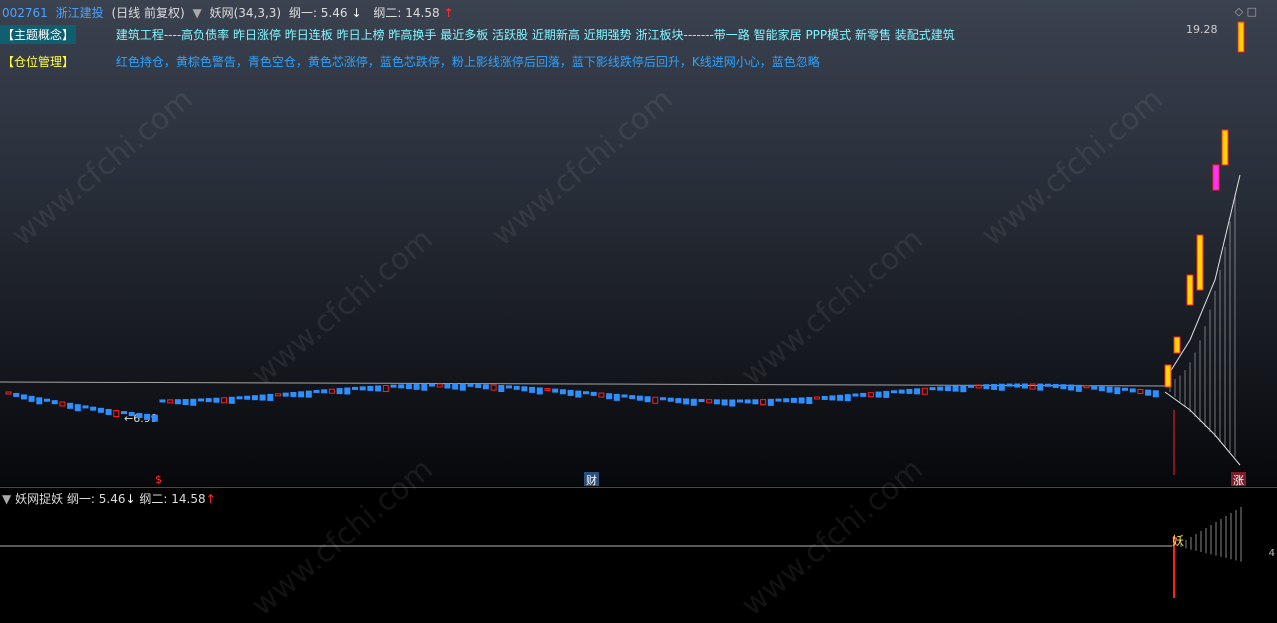 Image resolution: width=1277 pixels, height=623 pixels. Describe the element at coordinates (158, 479) in the screenshot. I see `dollar-marker: $` at that location.